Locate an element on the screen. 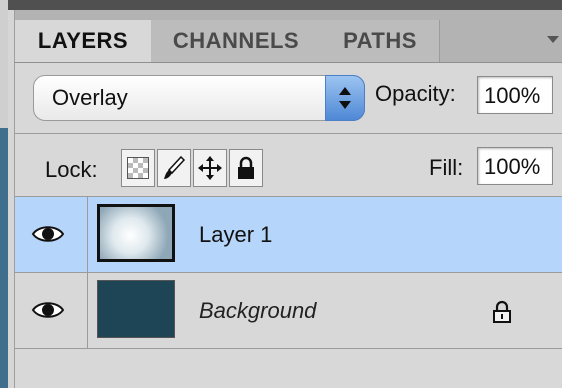 This screenshot has width=562, height=388. panel-tab-bar: LAYERS CHANNELS PATHS is located at coordinates (288, 36).